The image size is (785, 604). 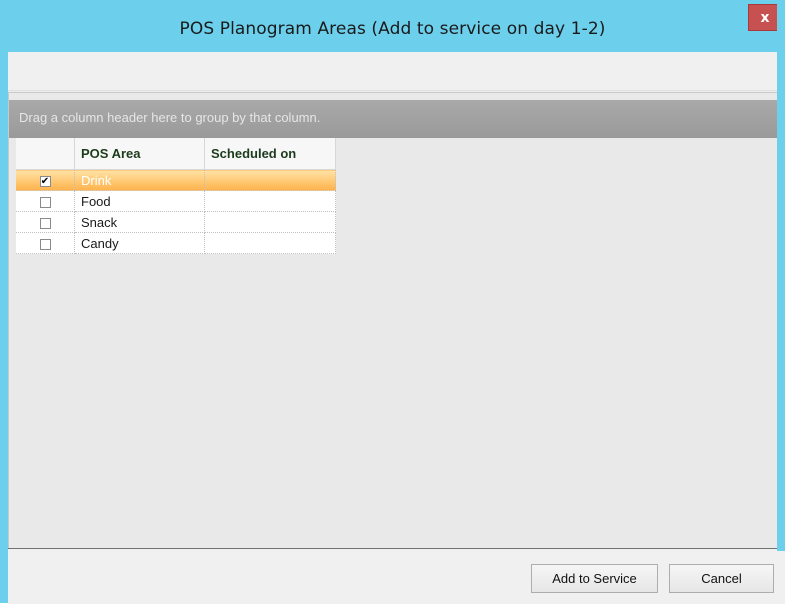 I want to click on checkbox-icon: ✔, so click(x=45, y=181).